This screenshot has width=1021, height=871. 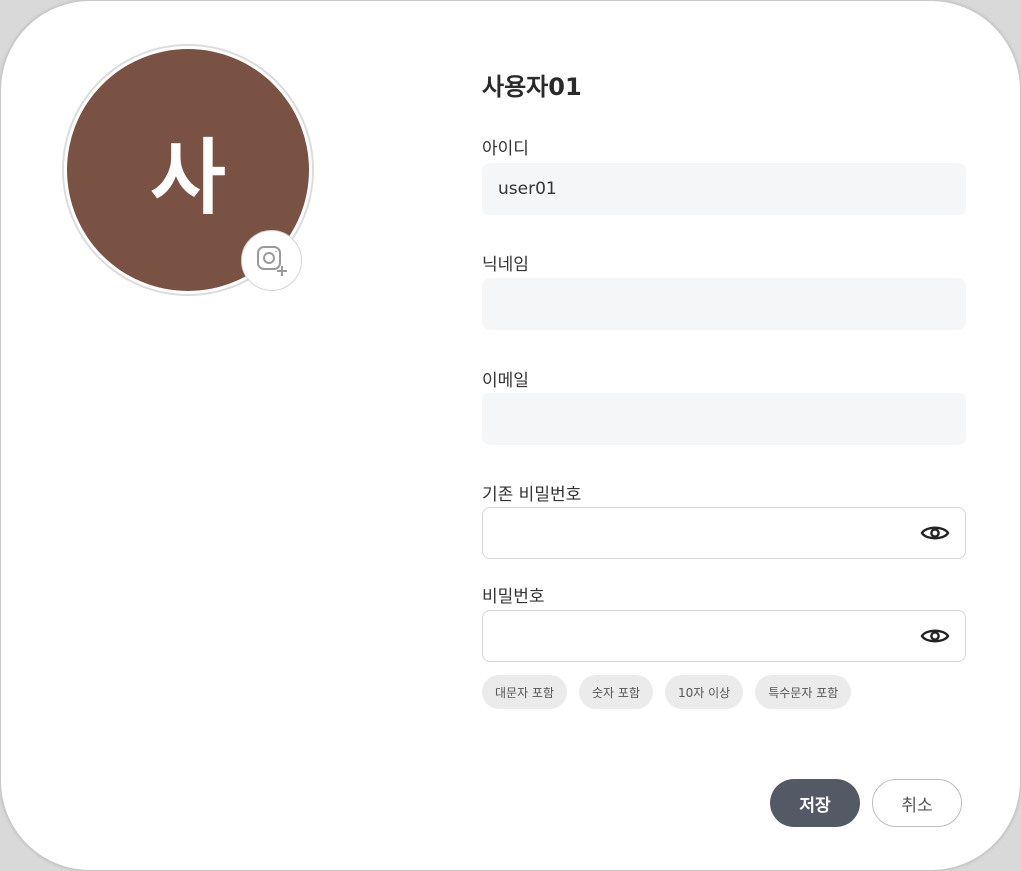 I want to click on change-photo-button, so click(x=271, y=260).